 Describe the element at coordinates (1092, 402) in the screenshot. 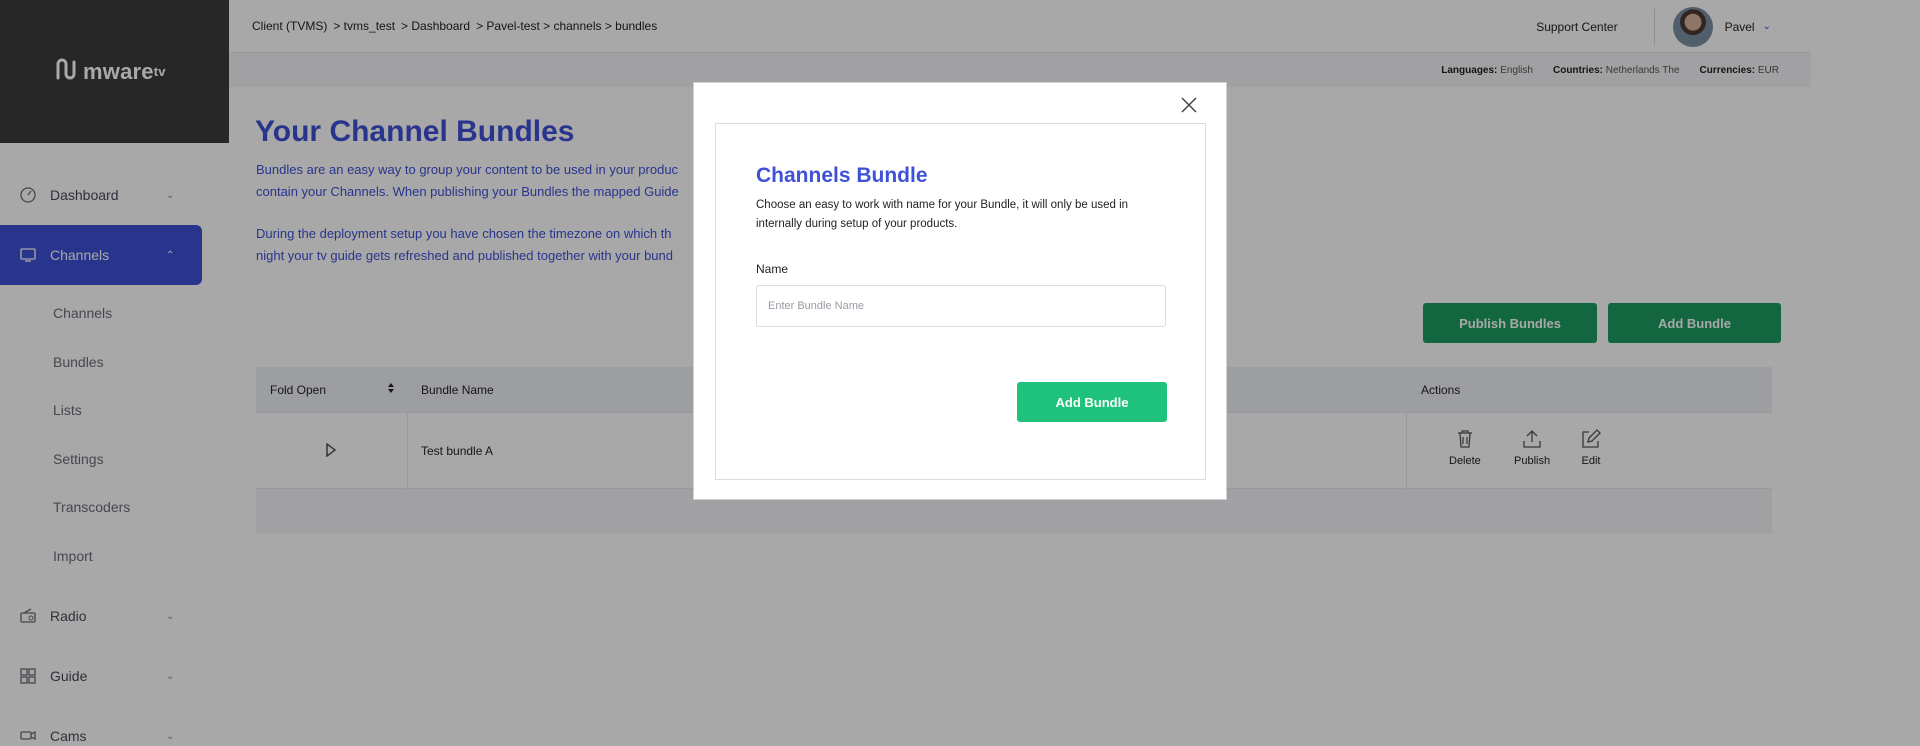

I see `add-bundle-submit-button: Add Bundle` at that location.